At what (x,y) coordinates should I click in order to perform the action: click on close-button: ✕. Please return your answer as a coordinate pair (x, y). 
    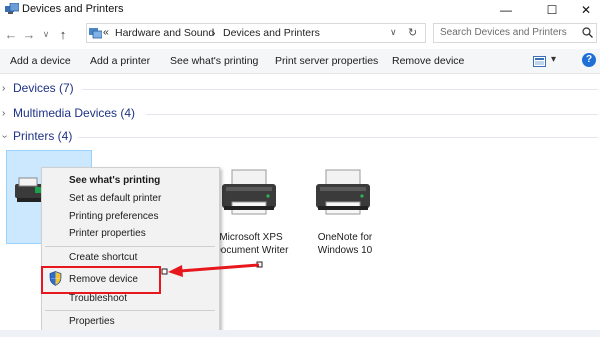
    Looking at the image, I should click on (583, 10).